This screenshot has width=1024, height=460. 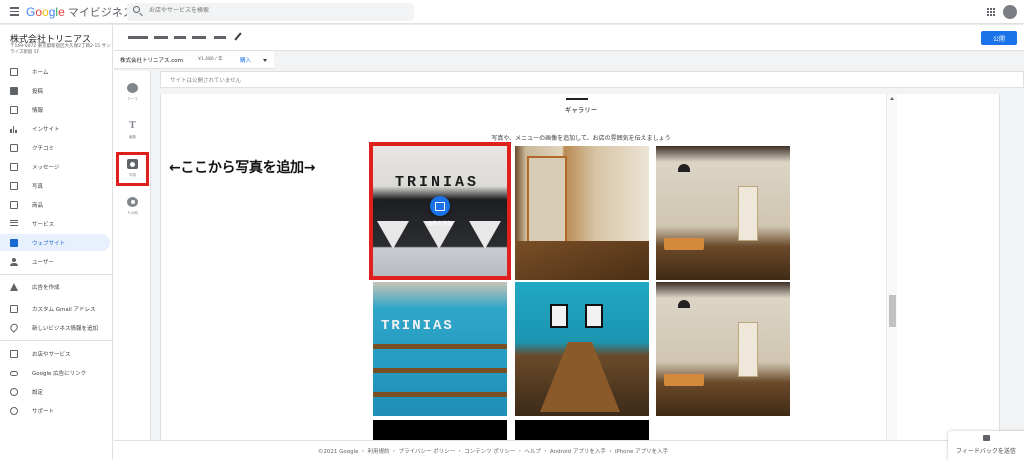 What do you see at coordinates (132, 208) in the screenshot?
I see `tool-other: その他` at bounding box center [132, 208].